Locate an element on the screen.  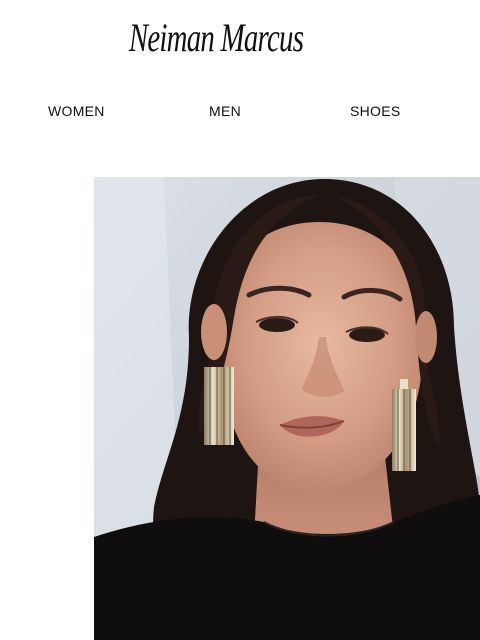
brand-logo: Neiman Marcus is located at coordinates (216, 38).